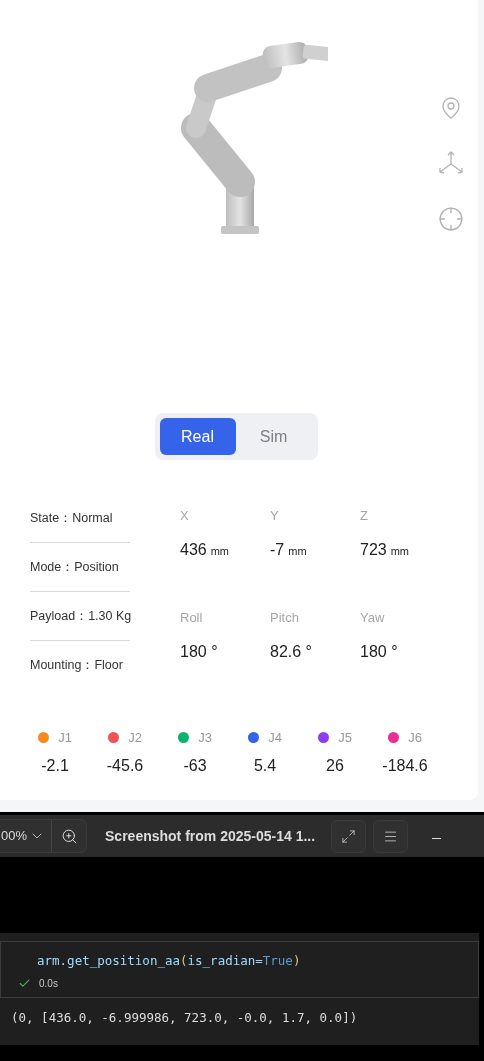 The width and height of the screenshot is (484, 1061). What do you see at coordinates (71, 518) in the screenshot?
I see `status-text: State：Normal` at bounding box center [71, 518].